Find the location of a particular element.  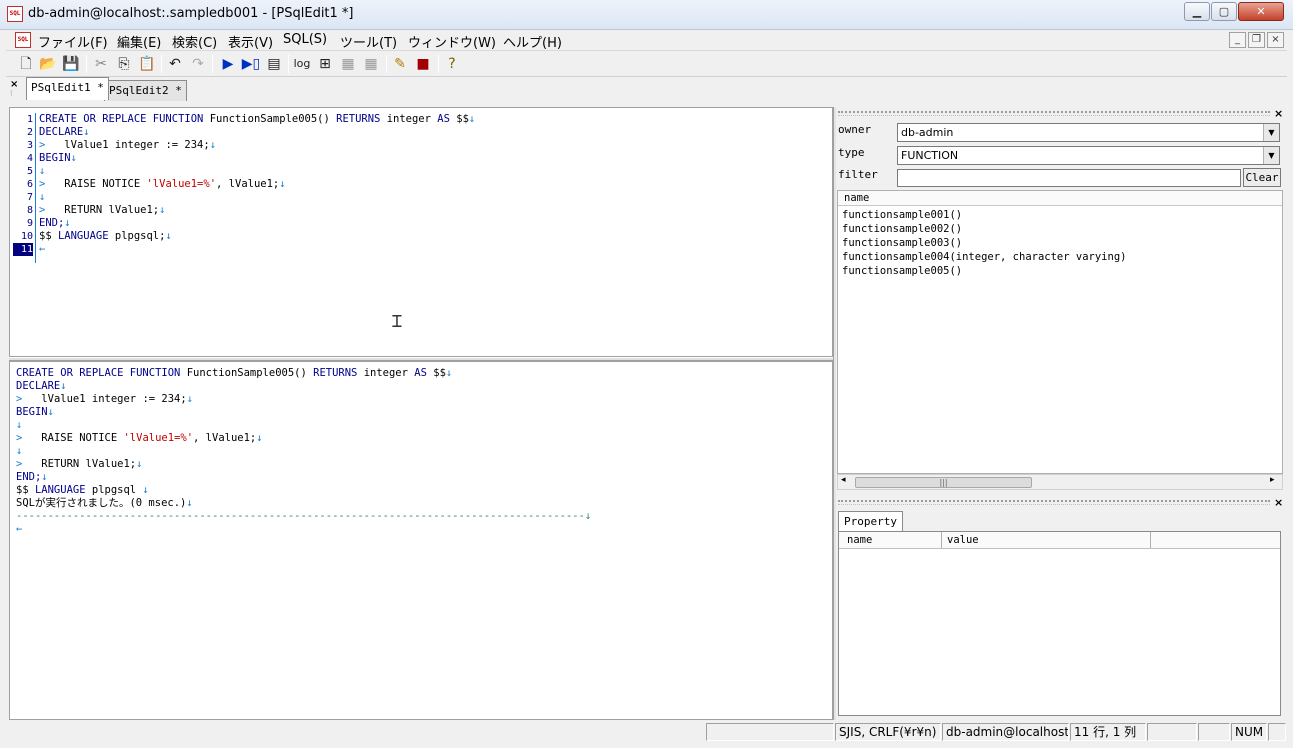

log-button: log is located at coordinates (302, 64).